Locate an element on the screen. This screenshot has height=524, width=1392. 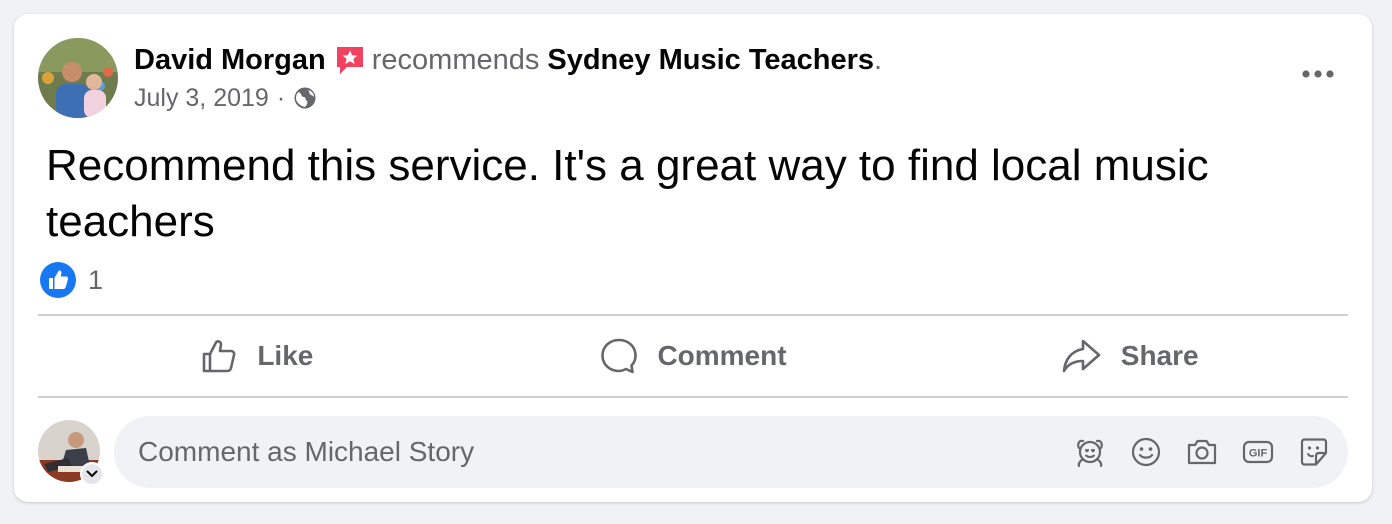
action-bar: Like Comment Share is located at coordinates (693, 356).